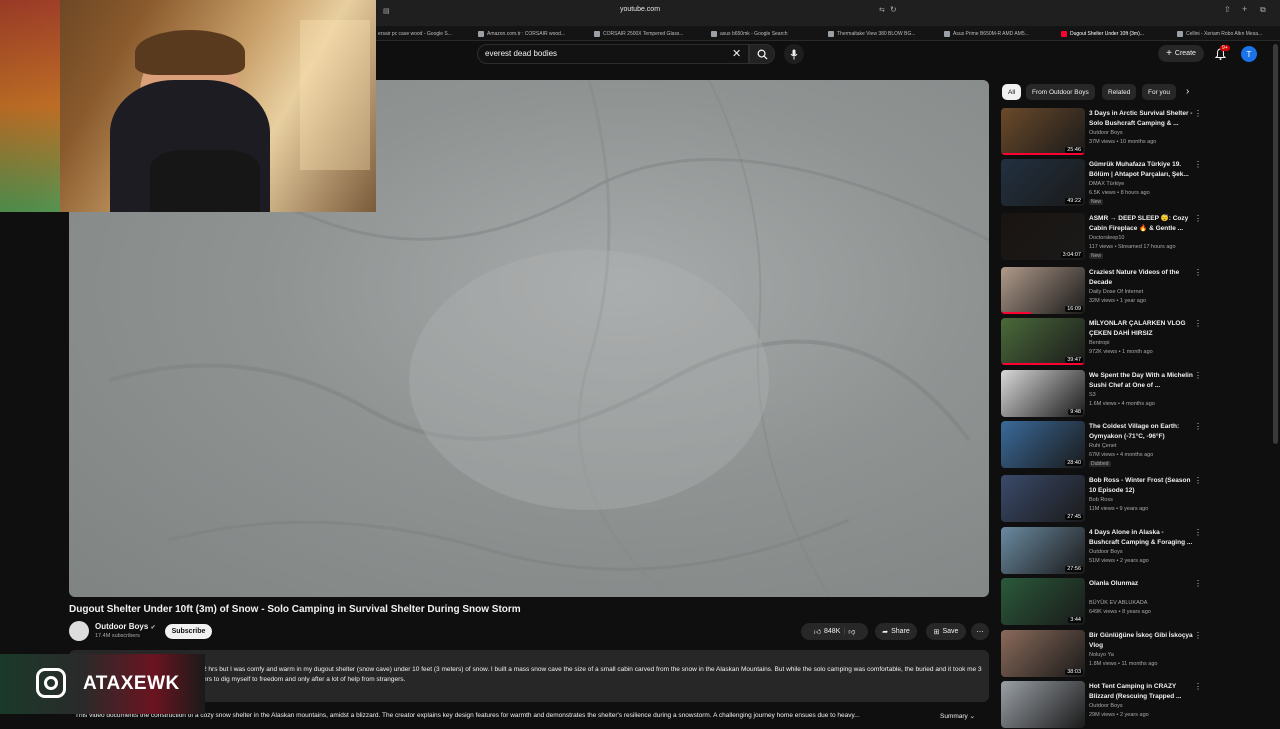  What do you see at coordinates (1244, 9) in the screenshot?
I see `new-tab-icon: +` at bounding box center [1244, 9].